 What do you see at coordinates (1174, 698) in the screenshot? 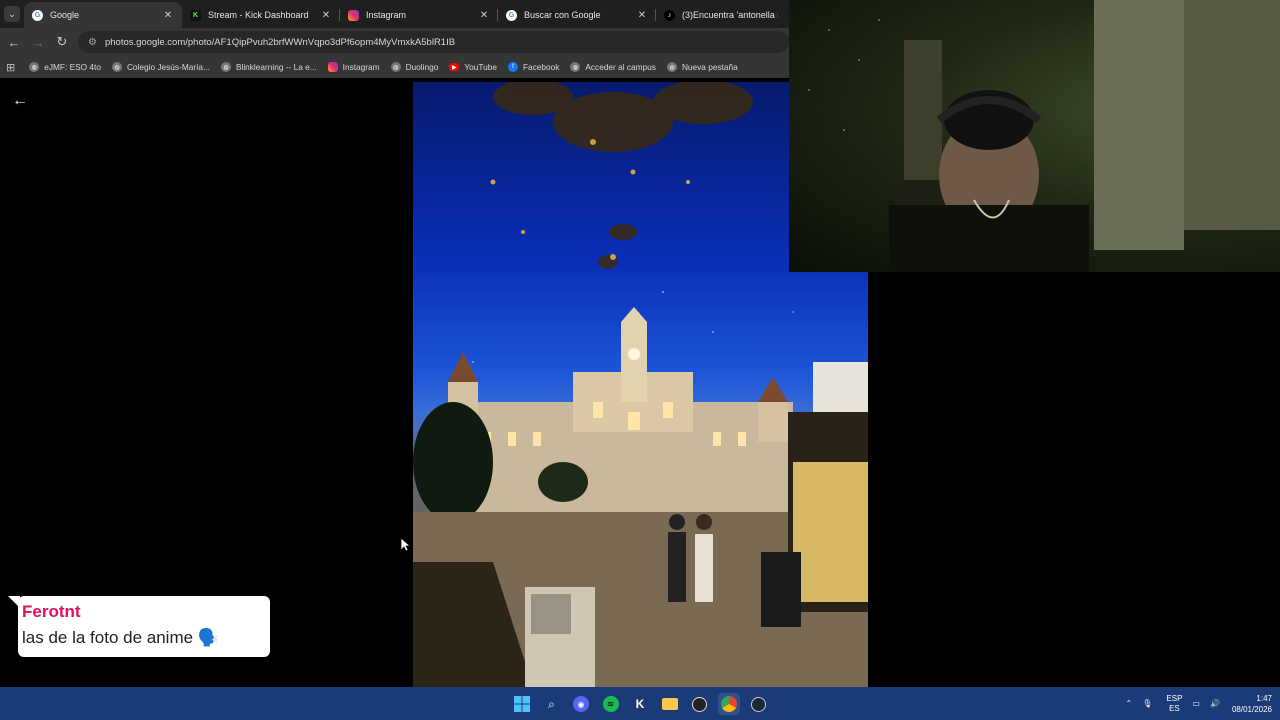
I see `language-code: ESP` at bounding box center [1174, 698].